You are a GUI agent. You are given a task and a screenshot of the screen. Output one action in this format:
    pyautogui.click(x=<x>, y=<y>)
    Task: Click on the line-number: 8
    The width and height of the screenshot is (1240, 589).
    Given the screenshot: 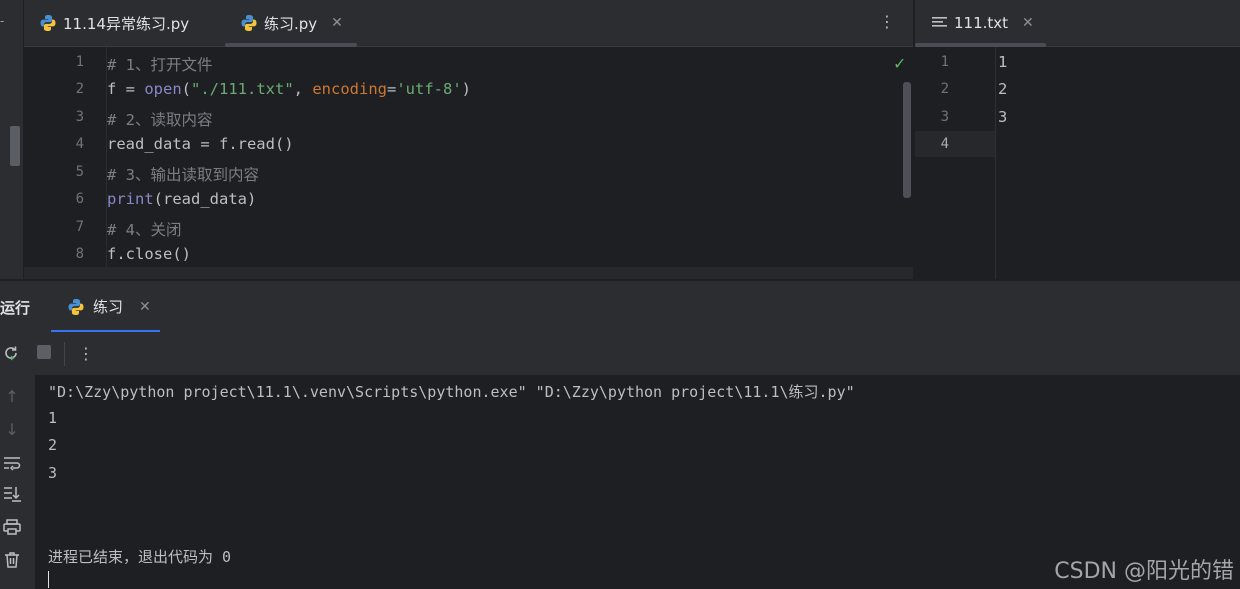 What is the action you would take?
    pyautogui.click(x=79, y=254)
    